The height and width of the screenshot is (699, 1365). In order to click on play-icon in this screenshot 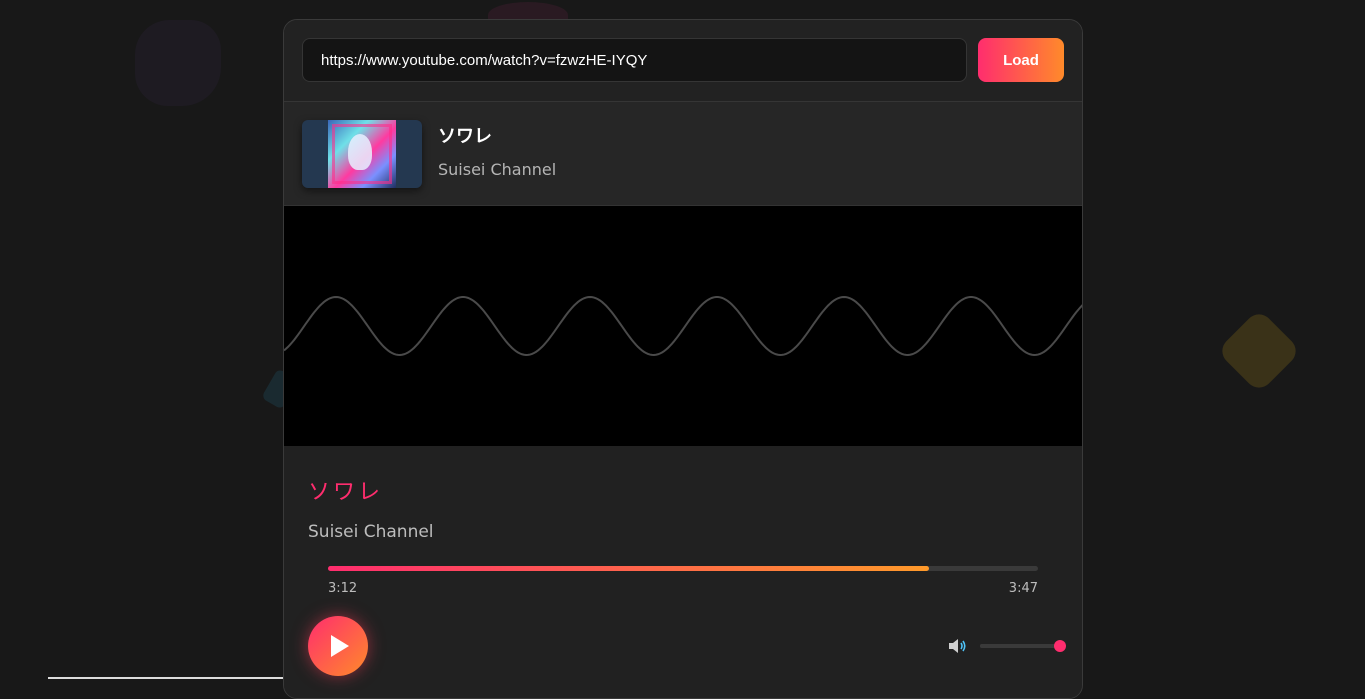, I will do `click(340, 646)`.